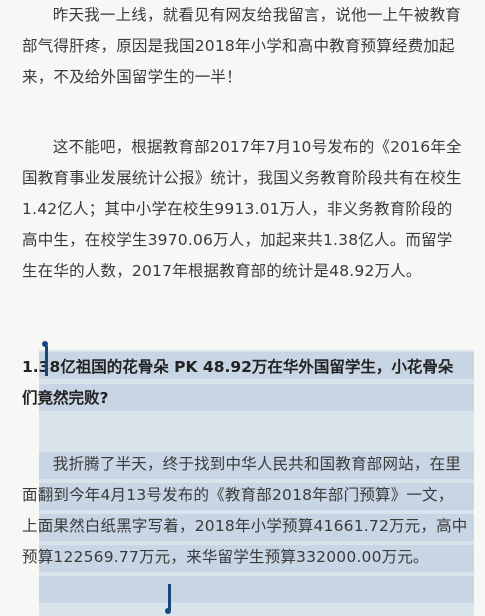  I want to click on selection-end-handle, so click(169, 597).